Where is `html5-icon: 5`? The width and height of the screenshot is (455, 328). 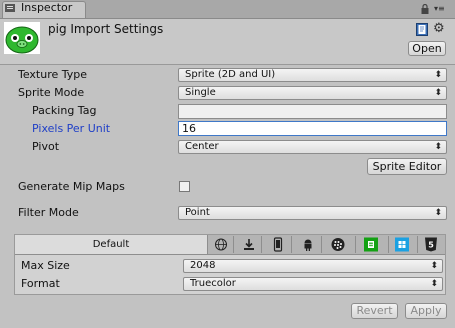
html5-icon: 5 is located at coordinates (431, 244).